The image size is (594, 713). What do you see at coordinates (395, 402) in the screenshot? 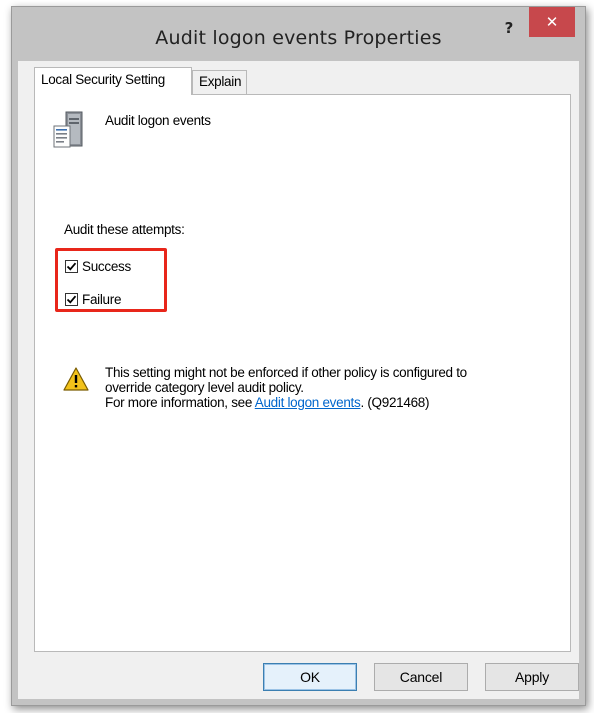
I see `kb-reference: . (Q921468)` at bounding box center [395, 402].